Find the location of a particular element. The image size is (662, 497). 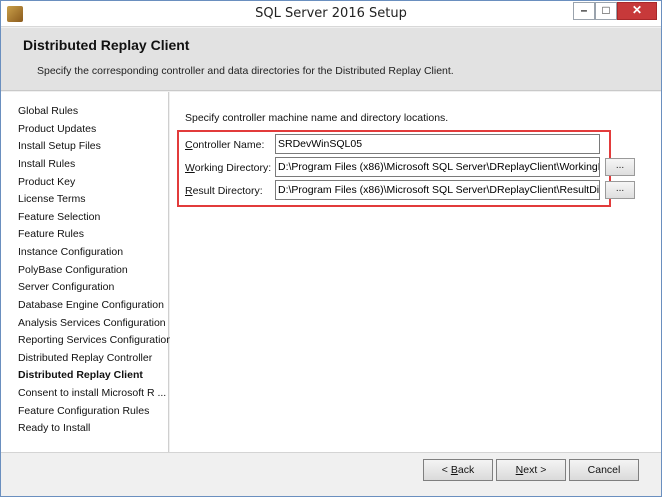

working-directory-label: Working Directory: is located at coordinates (228, 168).